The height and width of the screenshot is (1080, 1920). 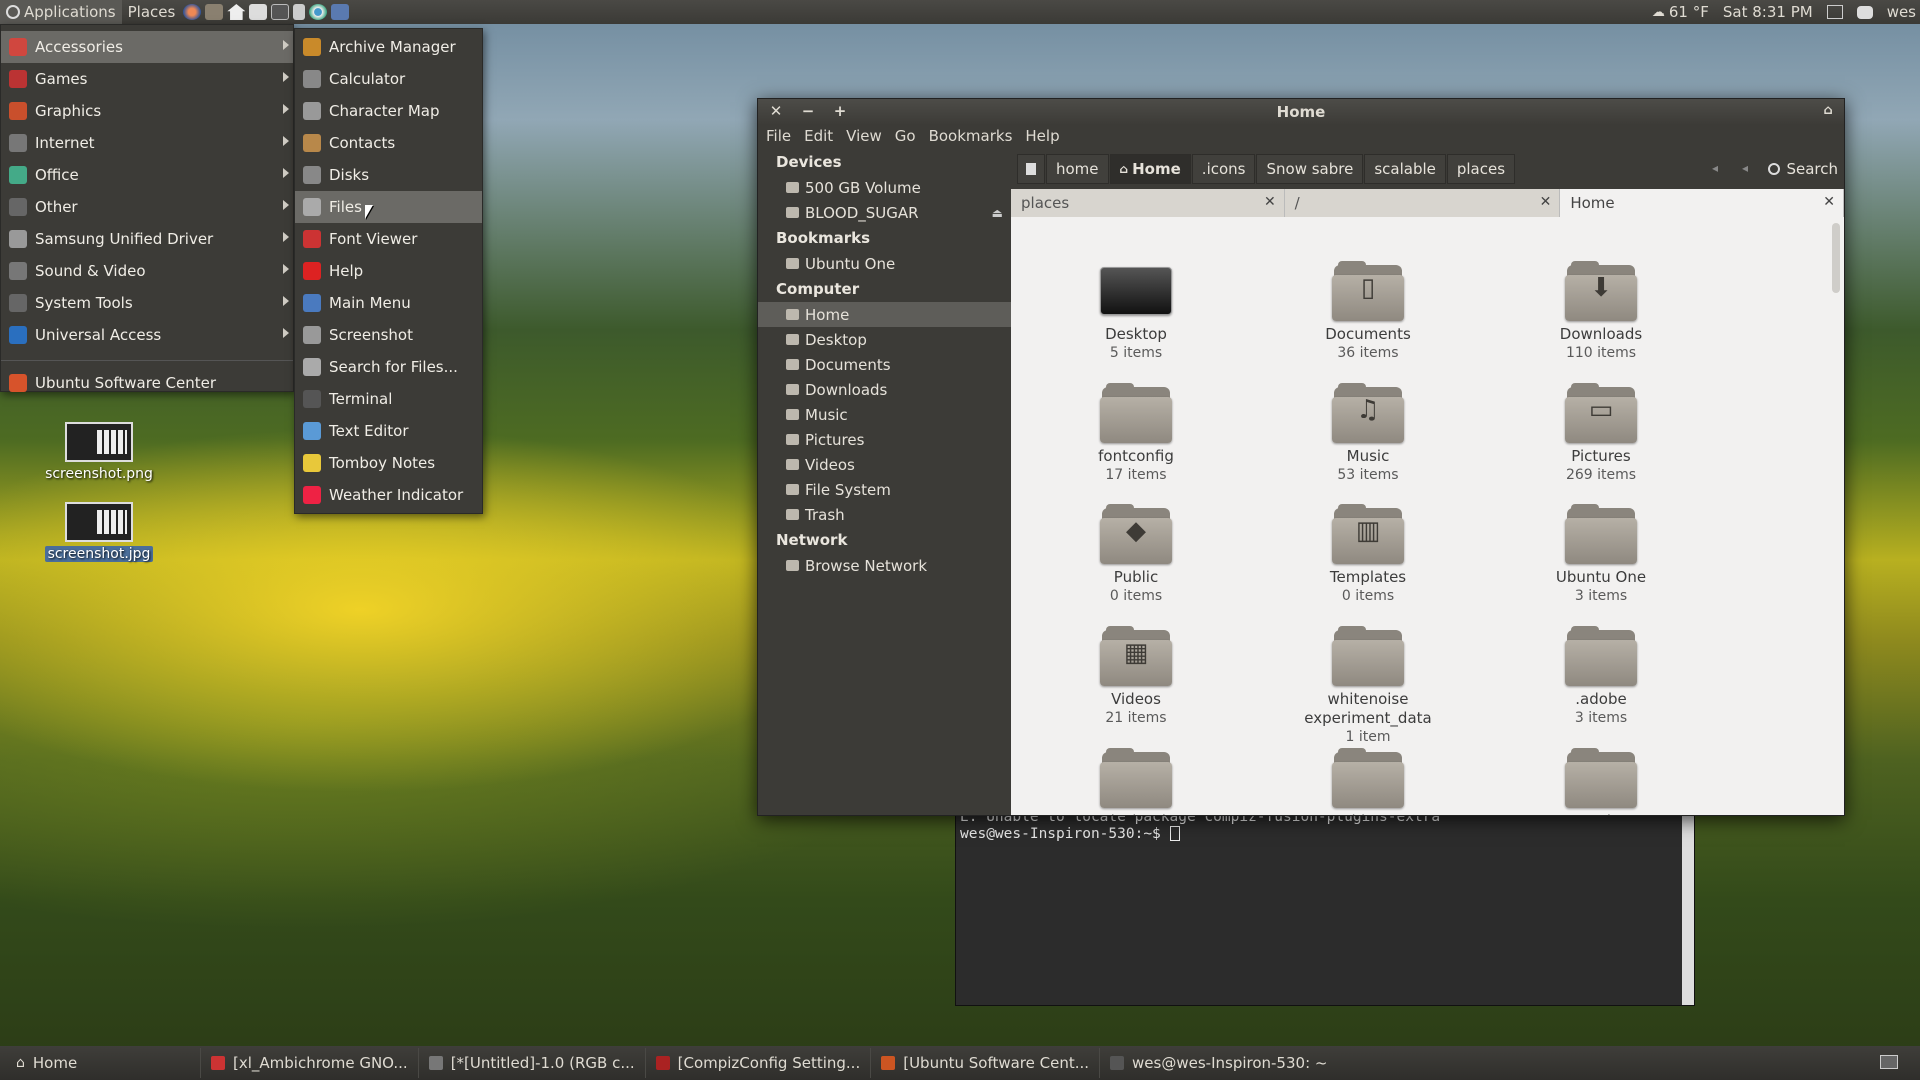 I want to click on vertical-scrollbar, so click(x=1836, y=258).